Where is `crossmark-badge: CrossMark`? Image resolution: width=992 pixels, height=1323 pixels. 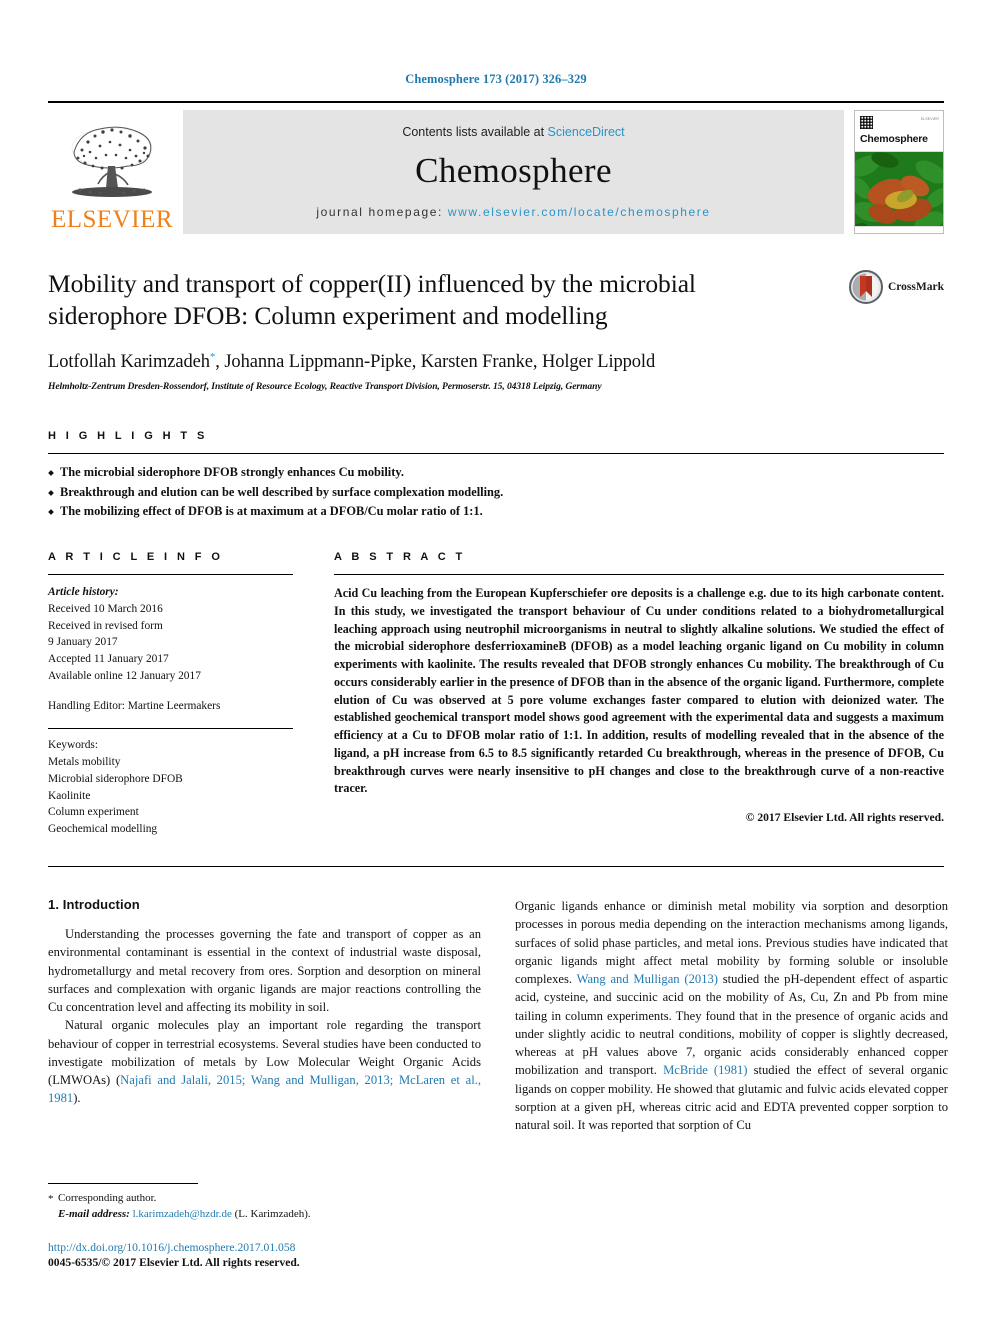 crossmark-badge: CrossMark is located at coordinates (896, 287).